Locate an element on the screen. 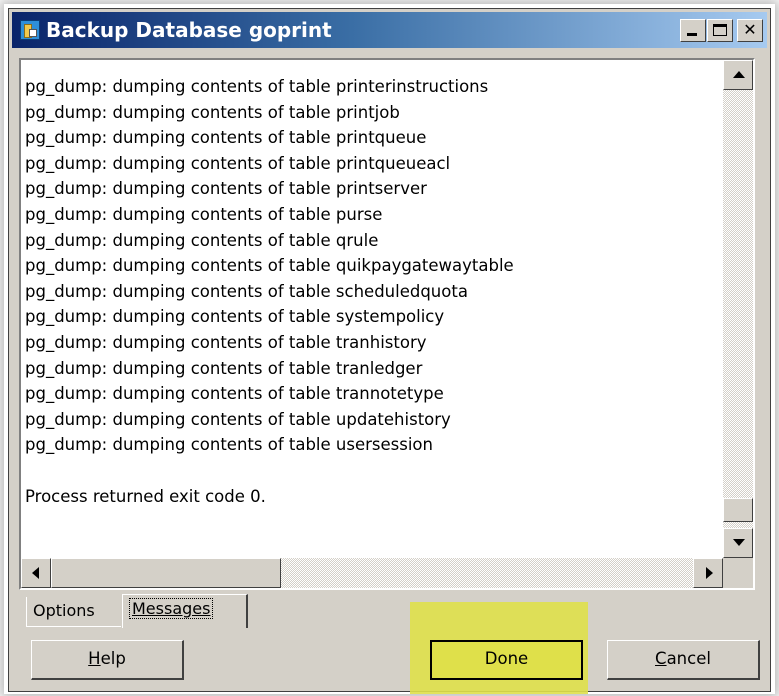 The image size is (779, 696). cancel-button: Cancel is located at coordinates (683, 660).